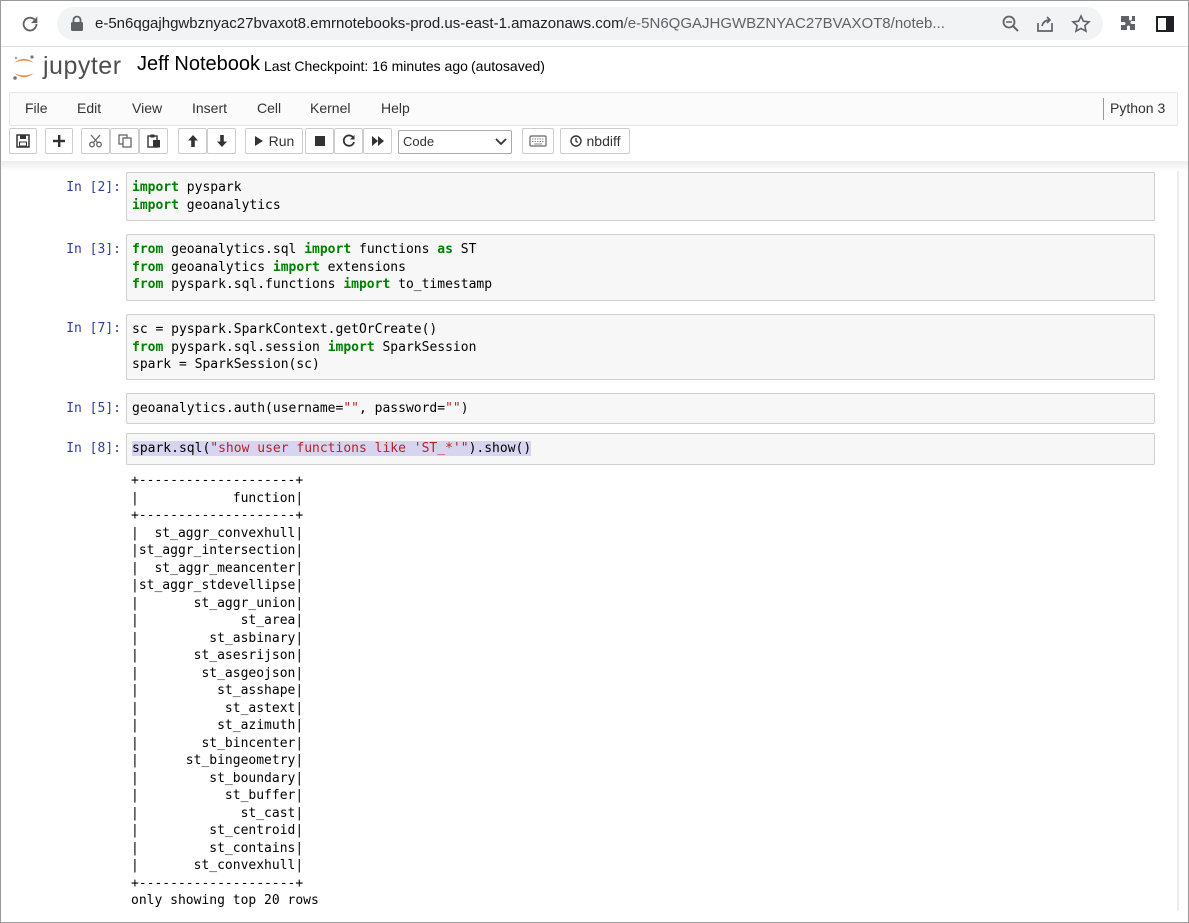  I want to click on cell-prompt: In [3]:, so click(93, 249).